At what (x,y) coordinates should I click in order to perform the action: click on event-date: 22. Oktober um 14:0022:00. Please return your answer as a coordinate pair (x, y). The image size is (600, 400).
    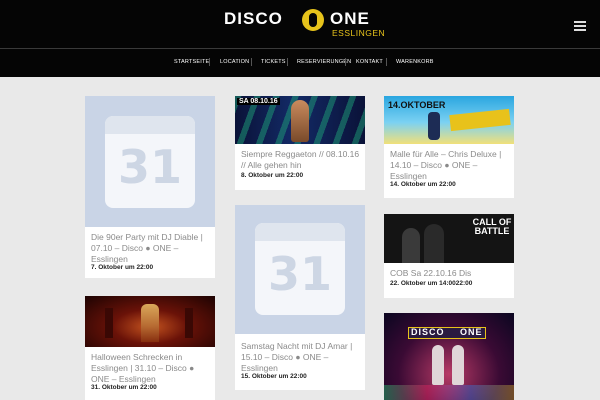
    Looking at the image, I should click on (431, 283).